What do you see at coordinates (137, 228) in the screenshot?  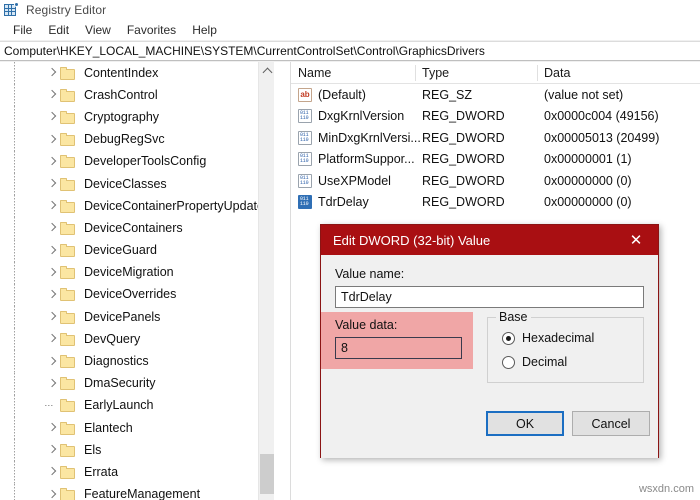 I see `tree-item: DeviceContainers` at bounding box center [137, 228].